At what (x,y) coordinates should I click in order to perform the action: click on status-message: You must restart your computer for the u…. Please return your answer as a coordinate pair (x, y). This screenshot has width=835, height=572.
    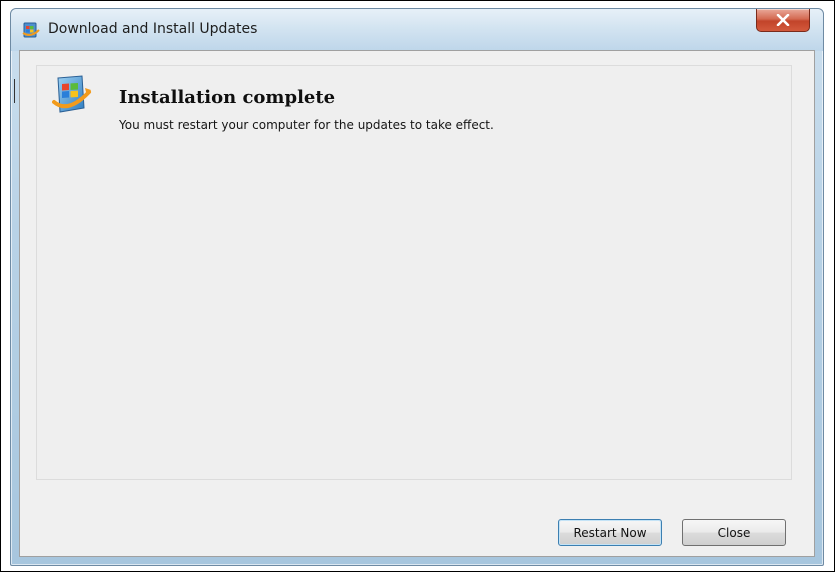
    Looking at the image, I should click on (306, 125).